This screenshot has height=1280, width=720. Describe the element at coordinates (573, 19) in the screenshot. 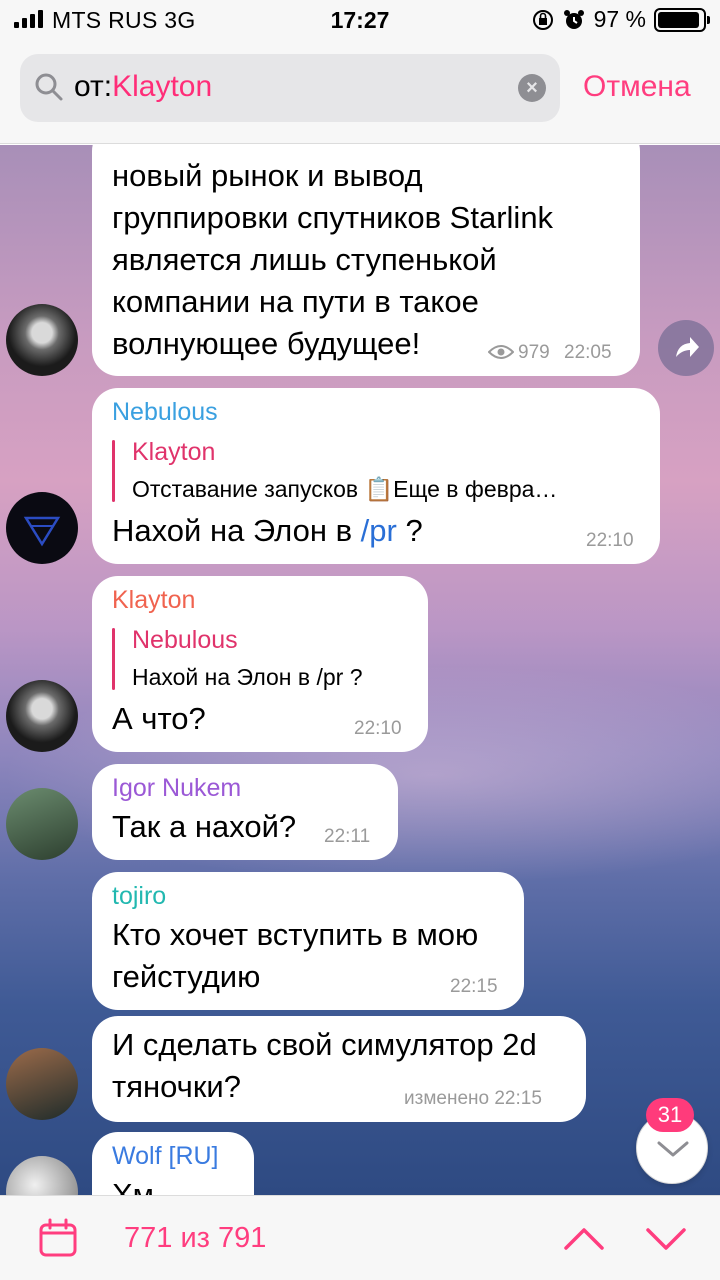

I see `alarm-icon` at that location.